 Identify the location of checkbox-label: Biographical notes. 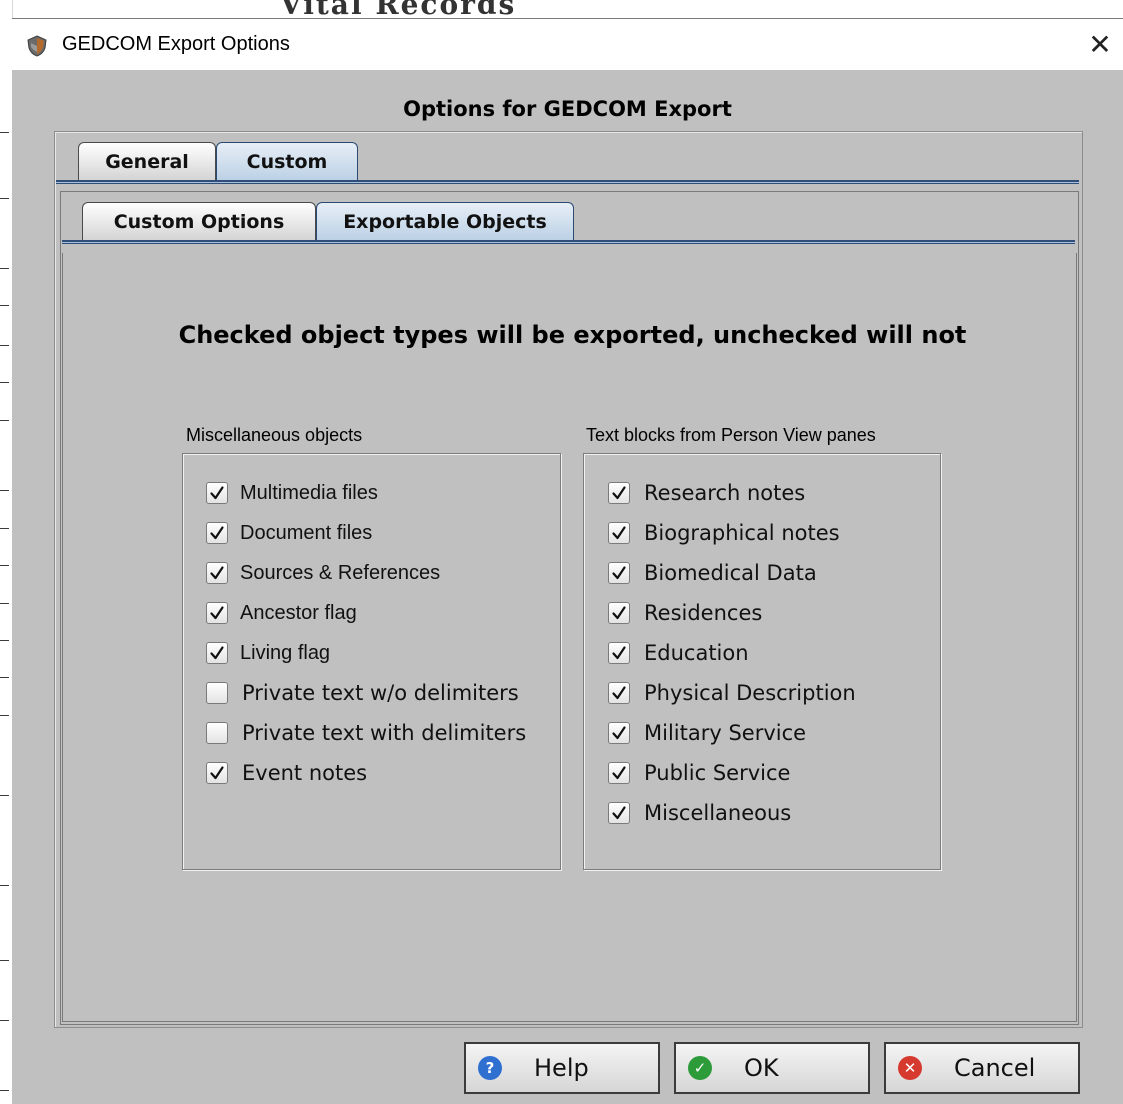
(742, 533).